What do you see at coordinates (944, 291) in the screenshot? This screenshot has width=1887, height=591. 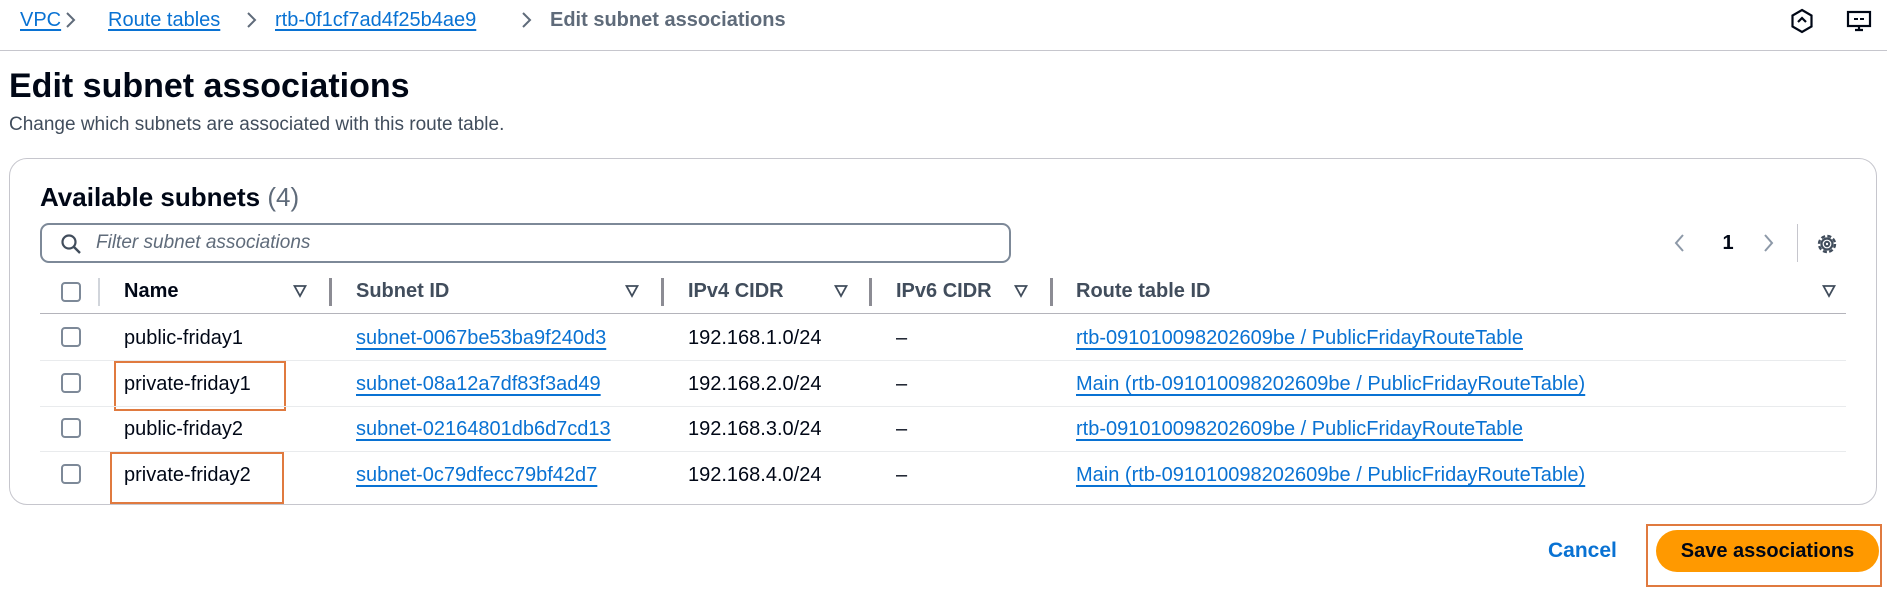 I see `column-header-ipv6-cidr: IPv6 CIDR` at bounding box center [944, 291].